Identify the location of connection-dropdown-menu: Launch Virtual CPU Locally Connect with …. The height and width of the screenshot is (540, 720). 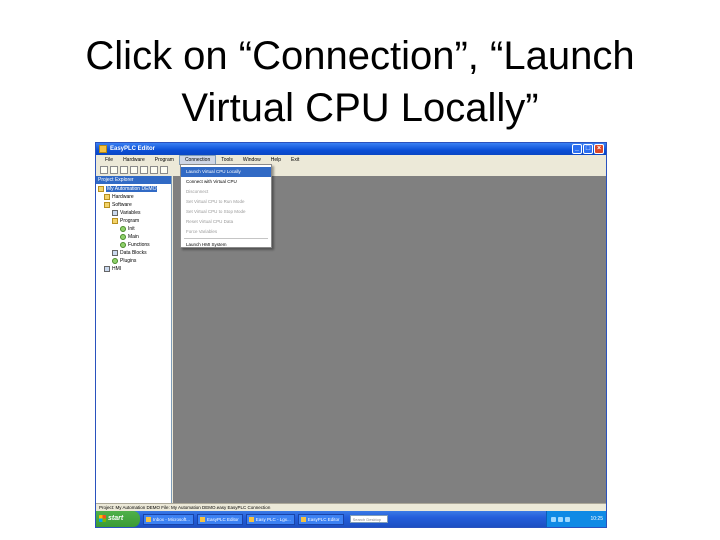
(226, 206).